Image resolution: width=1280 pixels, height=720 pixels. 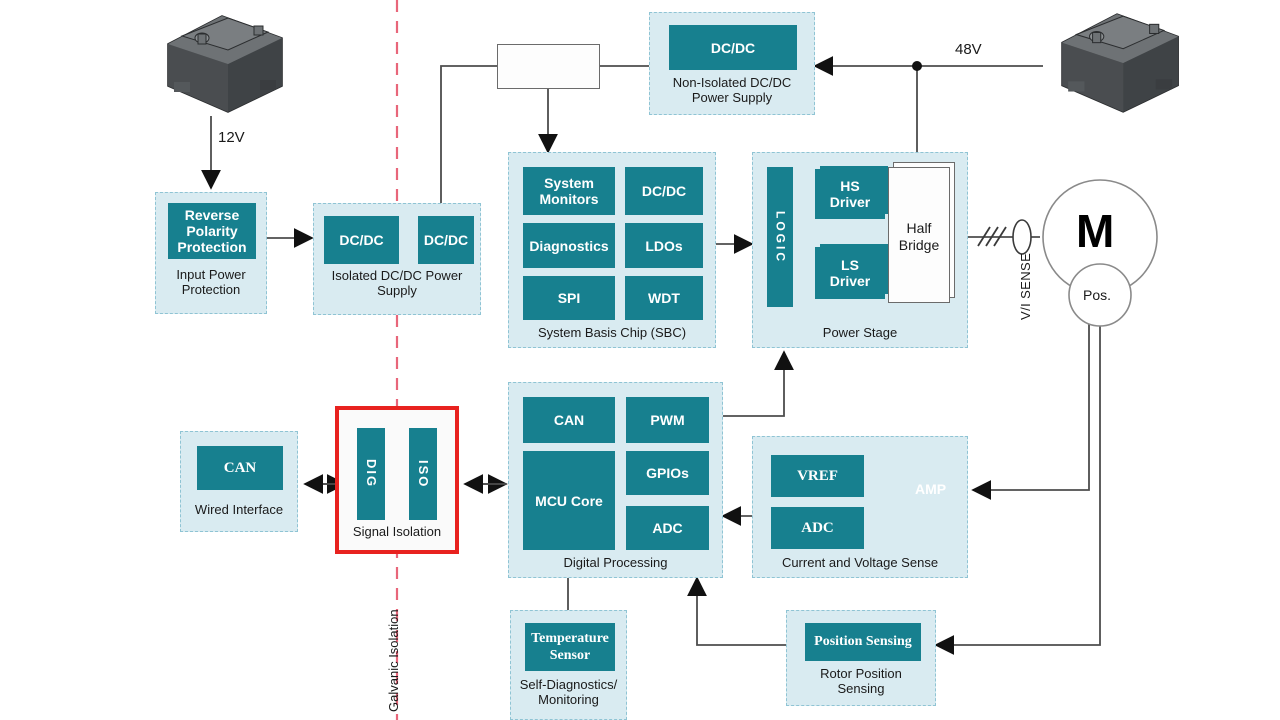 What do you see at coordinates (931, 489) in the screenshot?
I see `amp-label: AMP` at bounding box center [931, 489].